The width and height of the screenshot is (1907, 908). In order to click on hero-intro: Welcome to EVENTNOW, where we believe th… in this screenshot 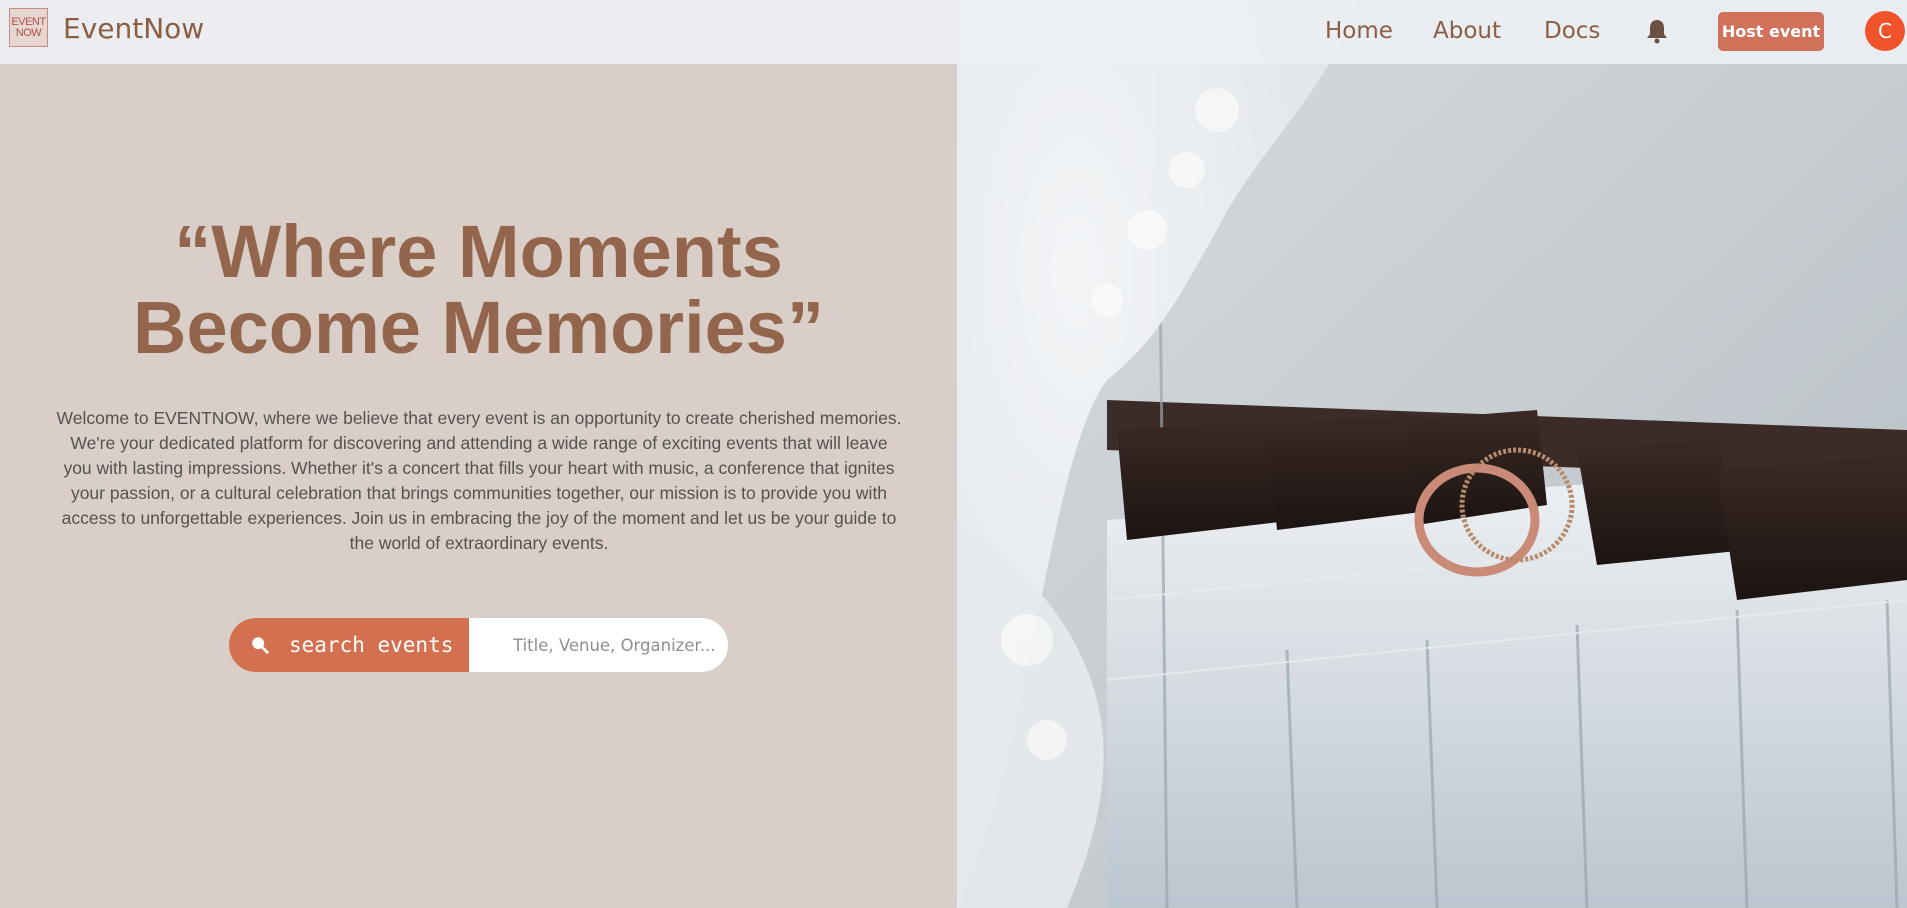, I will do `click(479, 480)`.